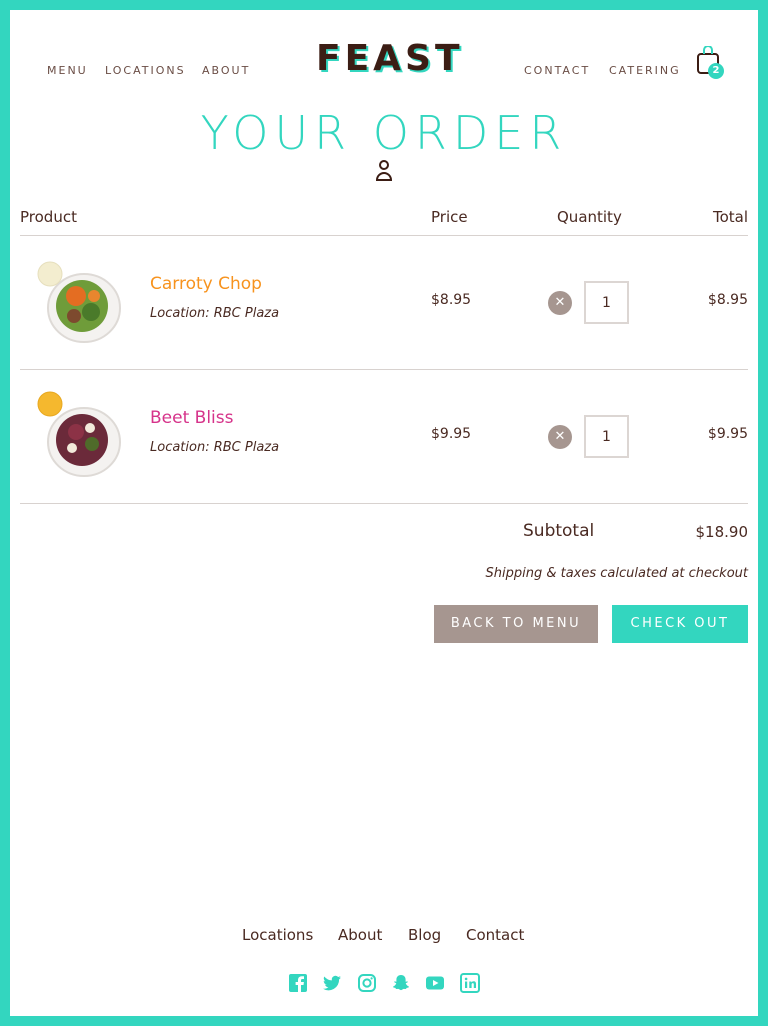 The height and width of the screenshot is (1026, 768). Describe the element at coordinates (617, 573) in the screenshot. I see `shipping-note: Shipping & taxes calculated at checkout` at that location.